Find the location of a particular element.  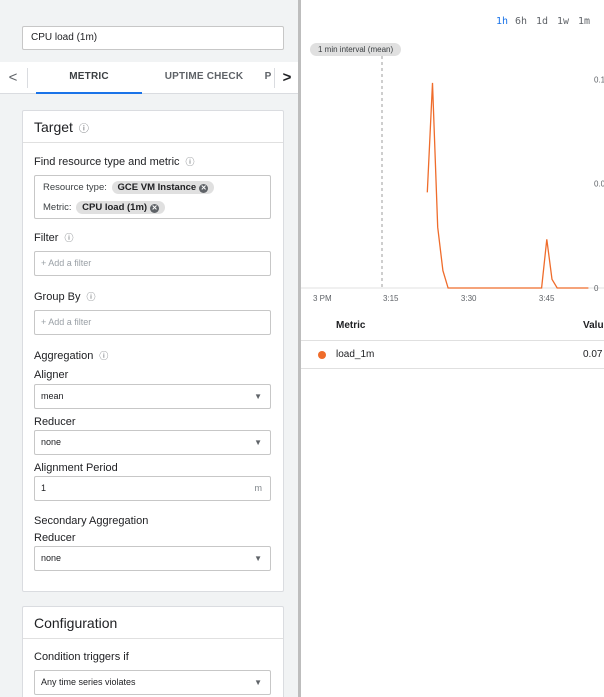

metric-row: Metric: CPU load (1m) ✕ is located at coordinates (104, 207).